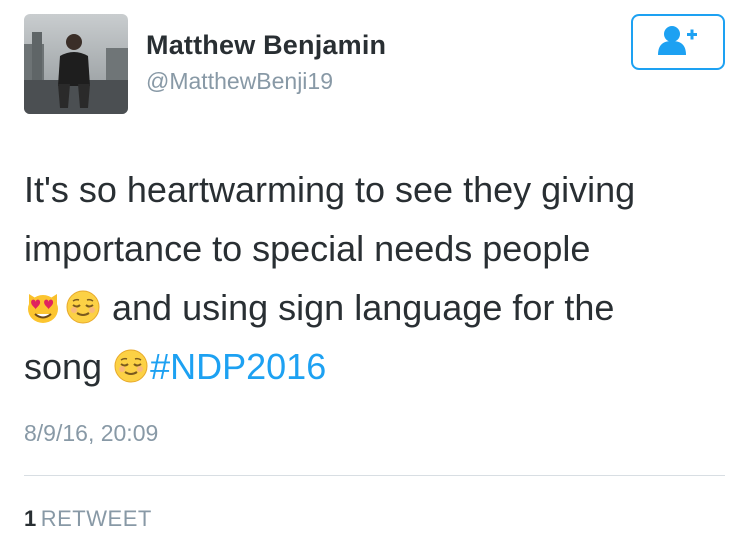 The height and width of the screenshot is (557, 750). I want to click on follow-add-user-icon, so click(678, 42).